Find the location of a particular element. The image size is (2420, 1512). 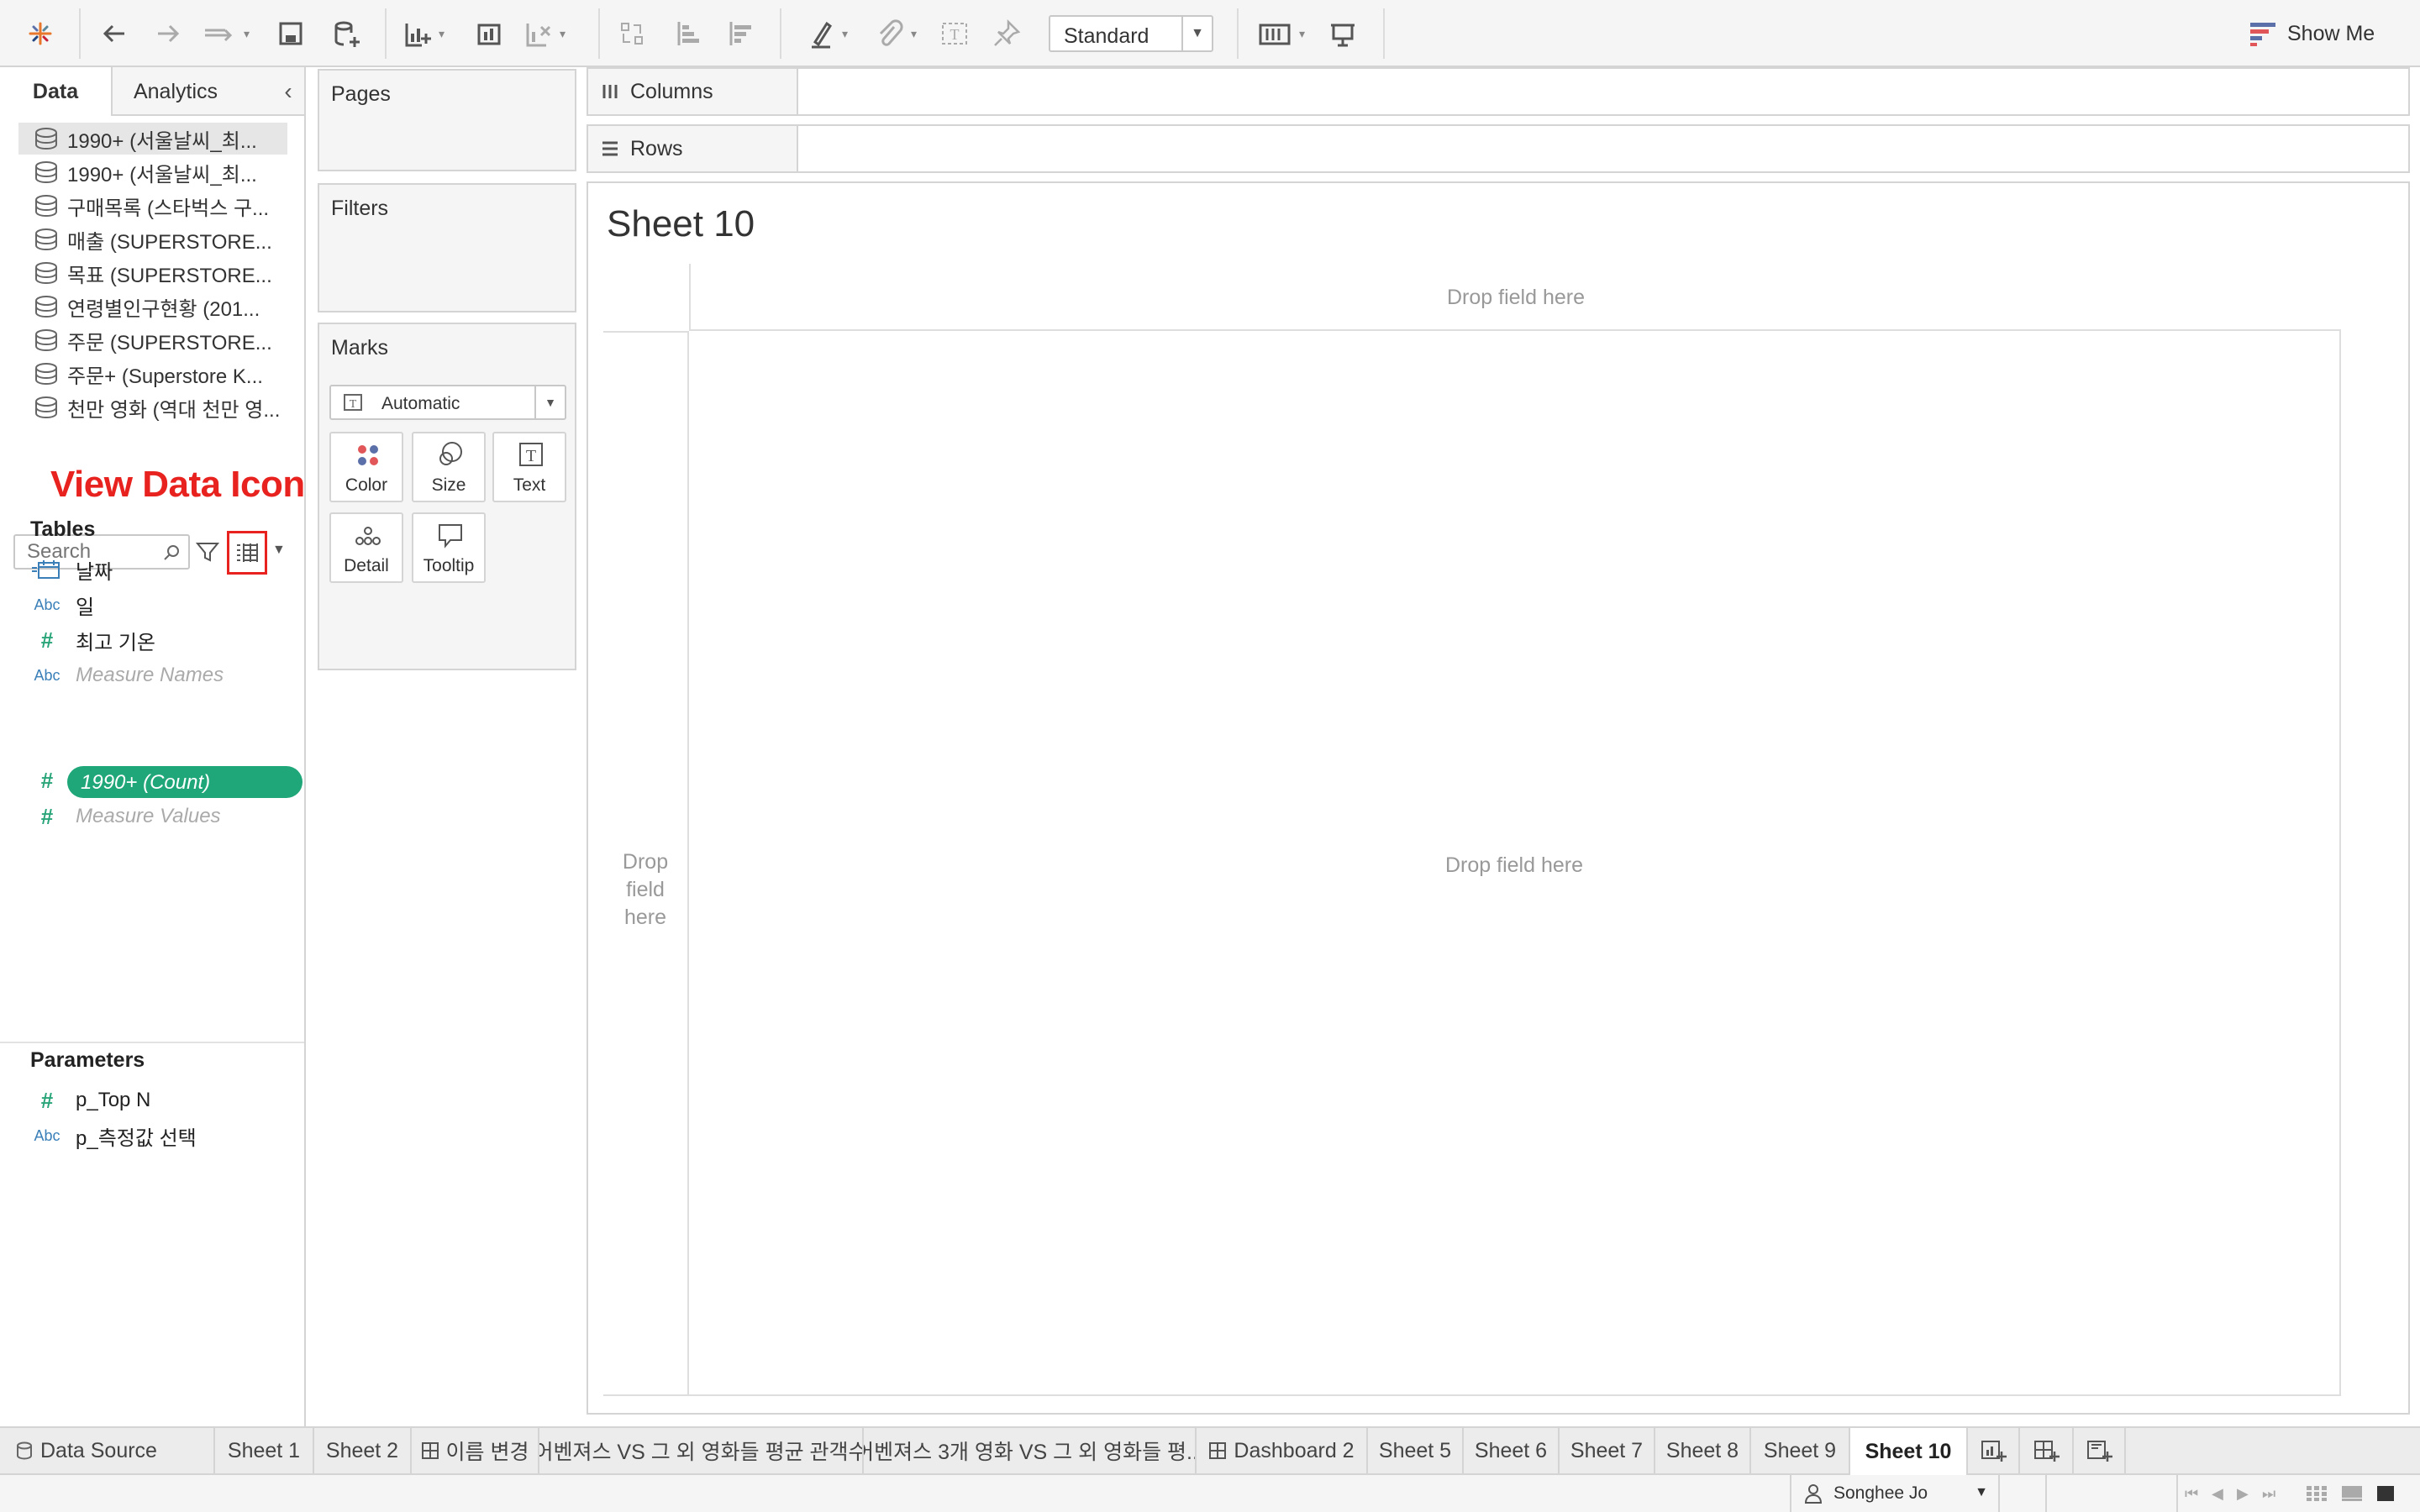

redo-icon is located at coordinates (168, 33).